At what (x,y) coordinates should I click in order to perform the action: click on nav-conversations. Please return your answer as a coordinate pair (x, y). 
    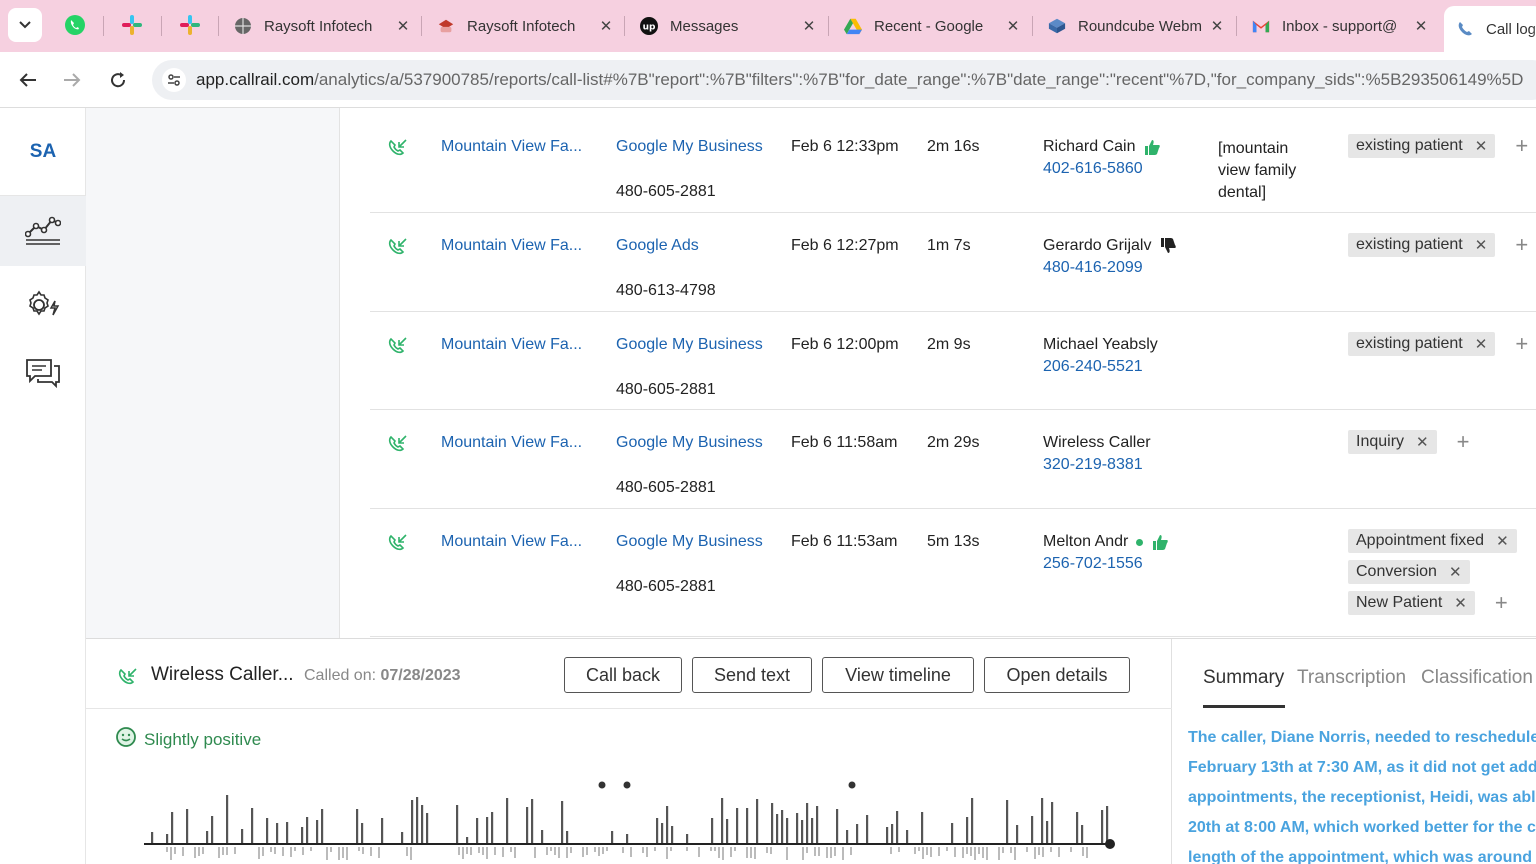
    Looking at the image, I should click on (43, 373).